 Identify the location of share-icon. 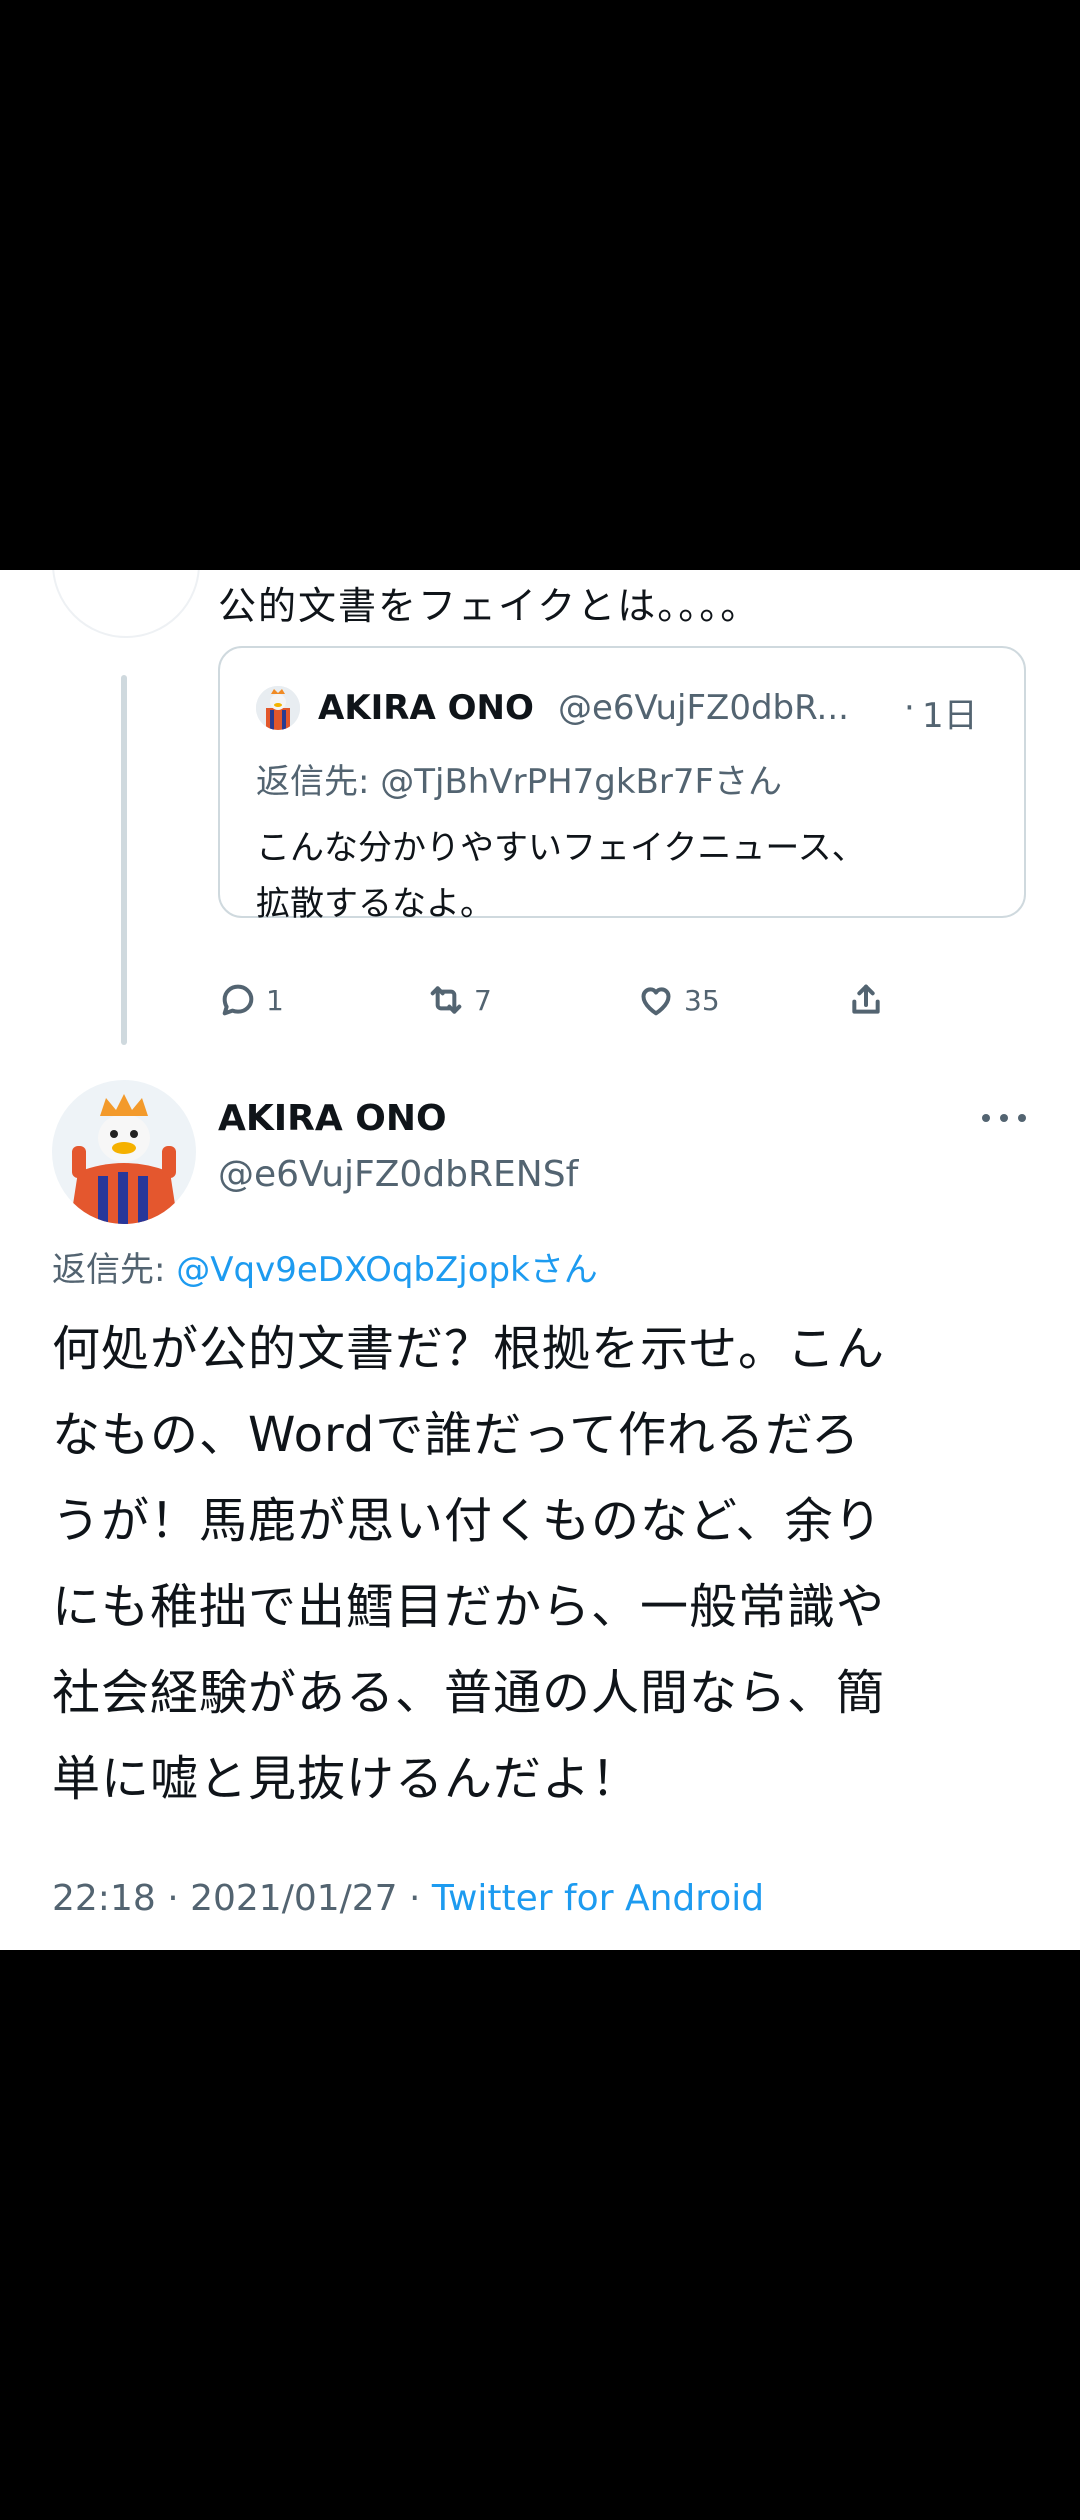
(866, 999).